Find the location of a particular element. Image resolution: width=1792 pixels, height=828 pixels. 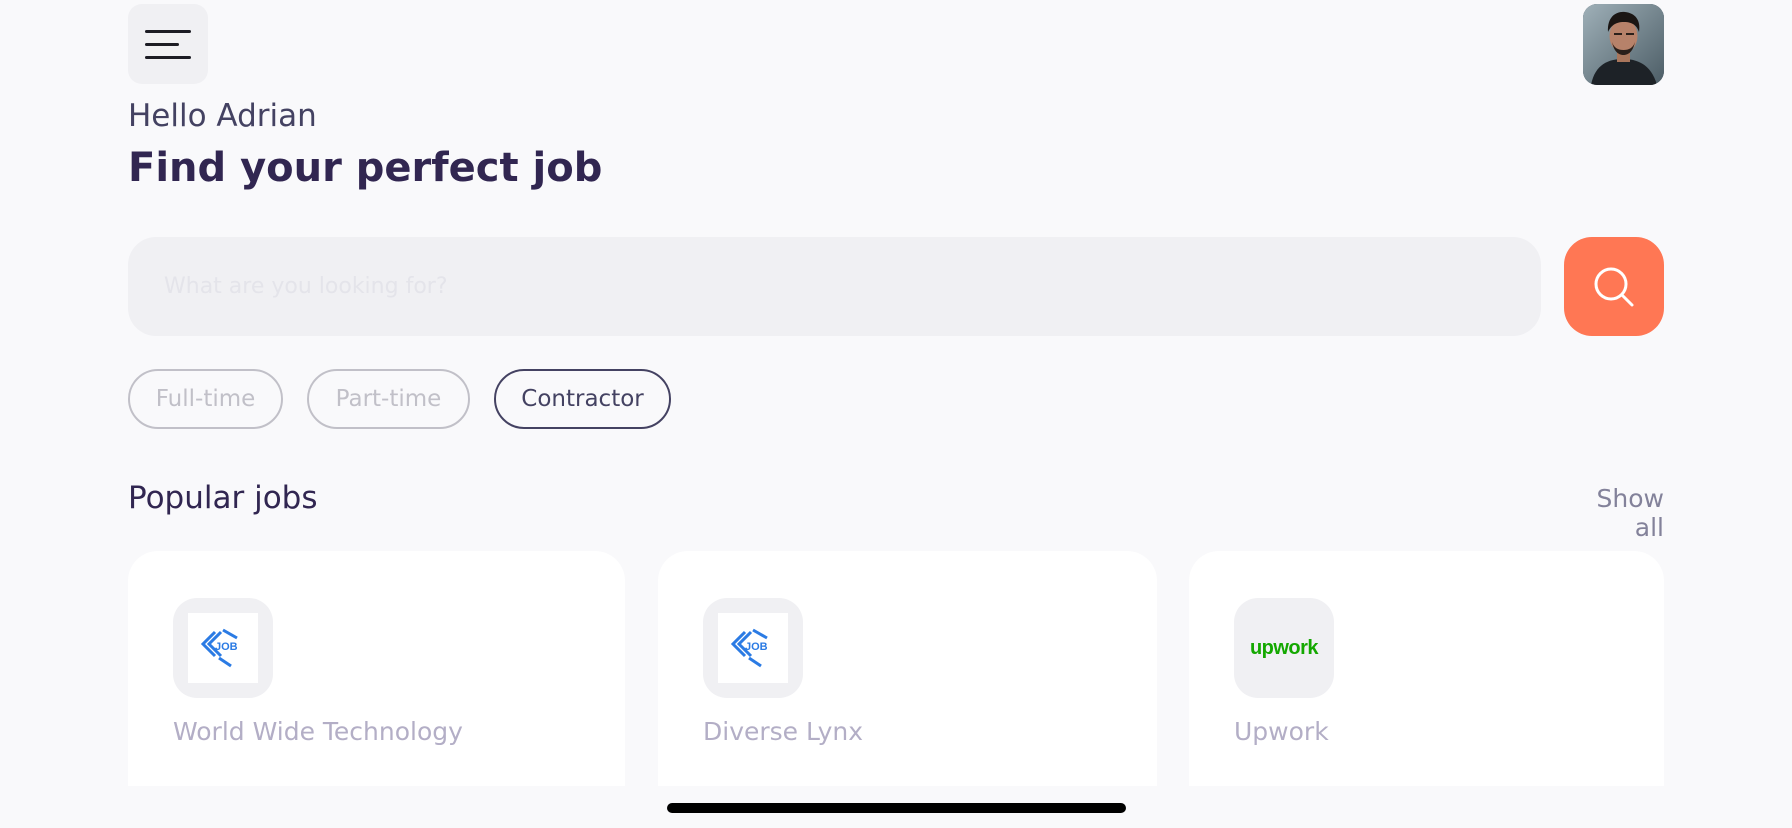

menu-button is located at coordinates (168, 44).